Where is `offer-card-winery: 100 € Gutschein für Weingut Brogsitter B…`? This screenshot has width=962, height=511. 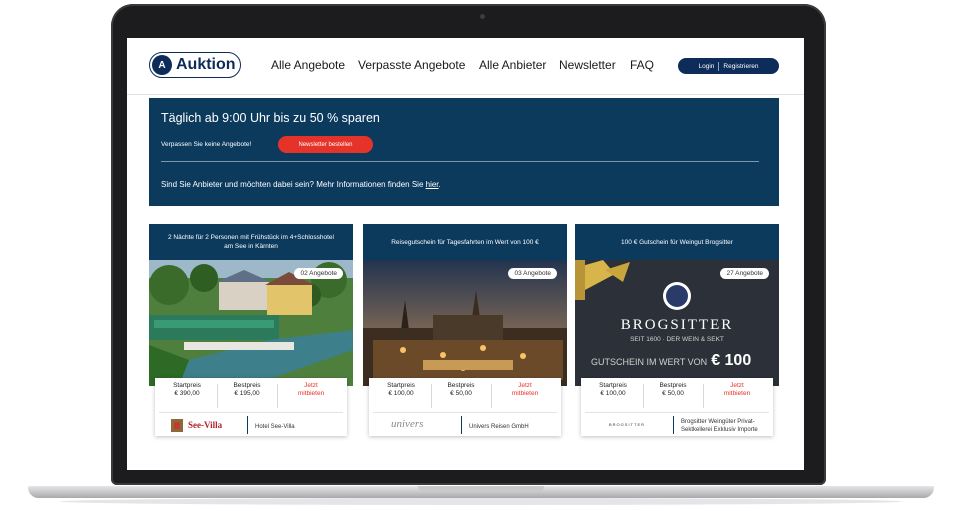 offer-card-winery: 100 € Gutschein für Weingut Brogsitter B… is located at coordinates (677, 337).